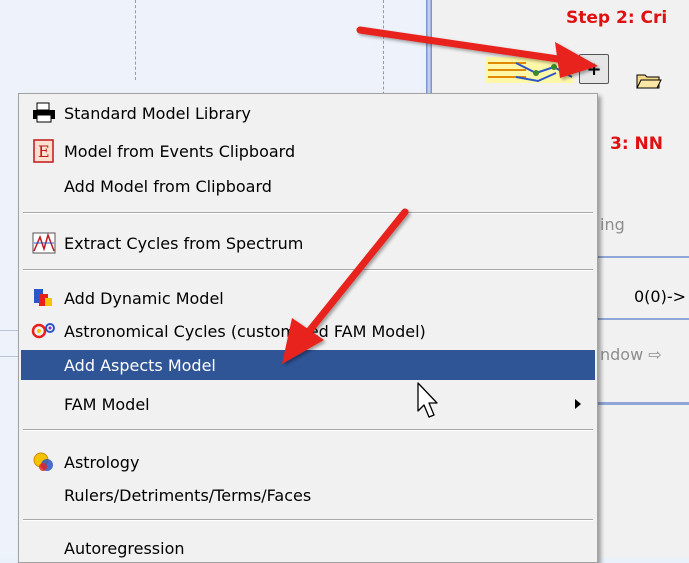 This screenshot has width=689, height=563. What do you see at coordinates (308, 151) in the screenshot?
I see `menu-item-model-from-events-clipboard: E Model from Events Clipboard` at bounding box center [308, 151].